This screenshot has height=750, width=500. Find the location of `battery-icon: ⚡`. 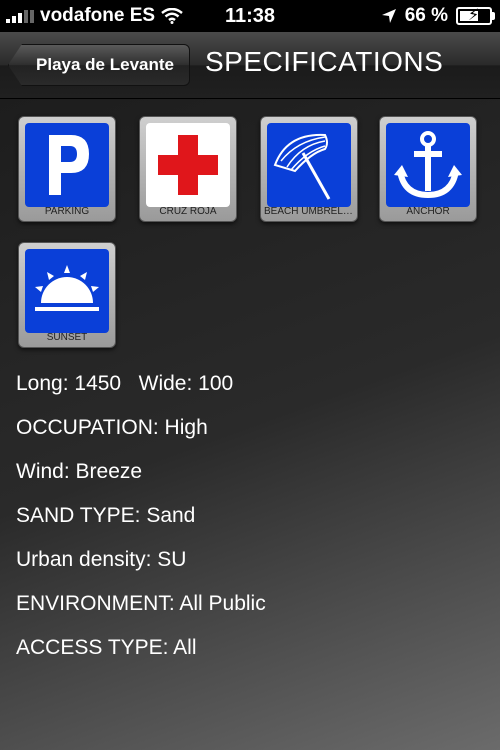

battery-icon: ⚡ is located at coordinates (475, 16).